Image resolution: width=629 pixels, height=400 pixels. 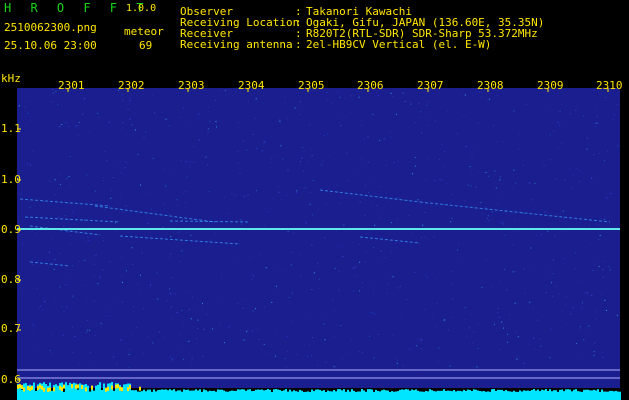 What do you see at coordinates (71, 85) in the screenshot?
I see `time-tick-label: 2301` at bounding box center [71, 85].